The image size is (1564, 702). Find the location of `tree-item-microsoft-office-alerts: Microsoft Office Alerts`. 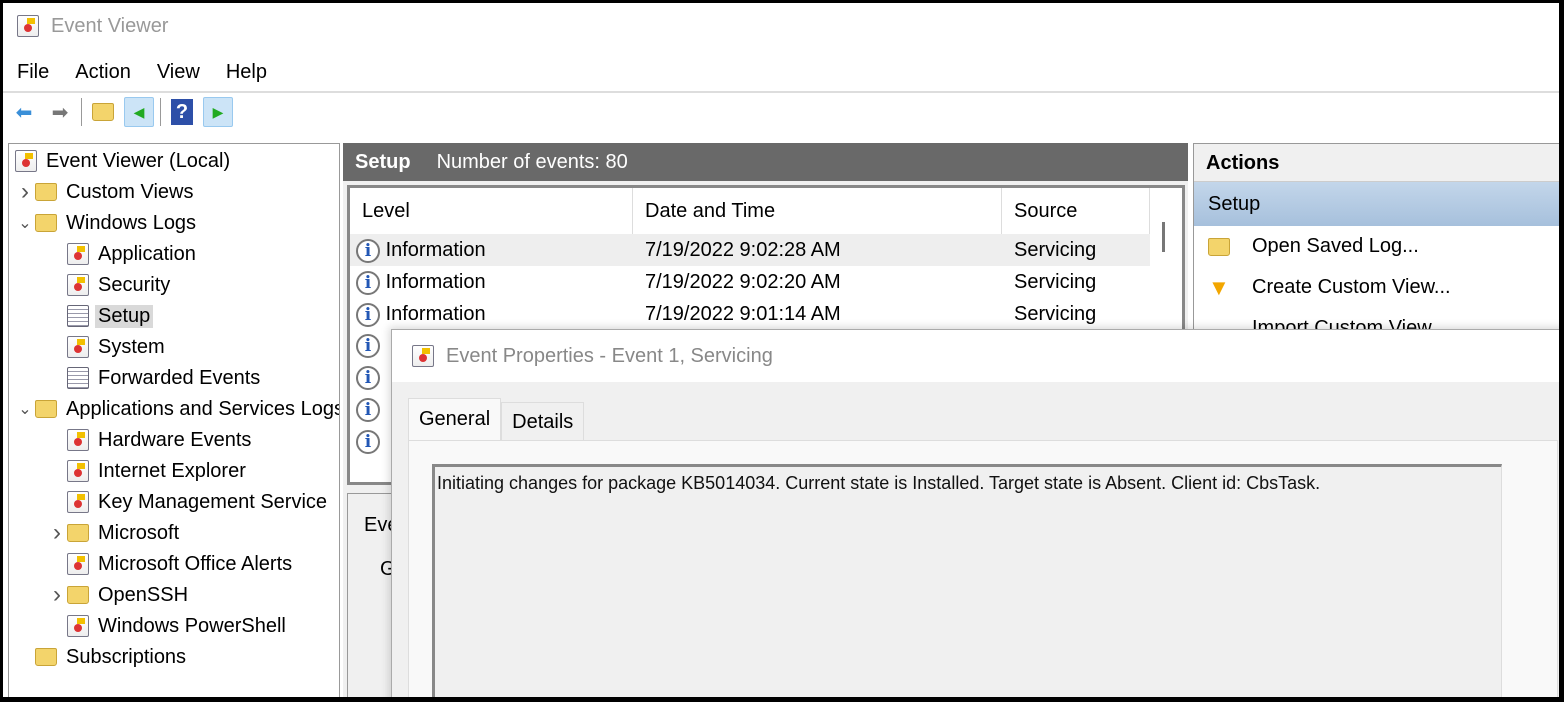

tree-item-microsoft-office-alerts: Microsoft Office Alerts is located at coordinates (171, 564).